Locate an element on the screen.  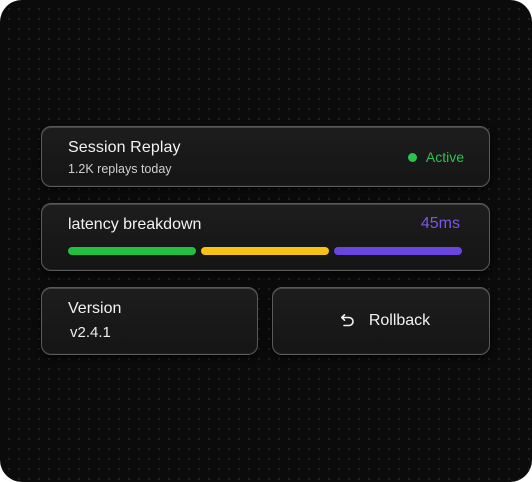
status-badge: Active is located at coordinates (435, 157).